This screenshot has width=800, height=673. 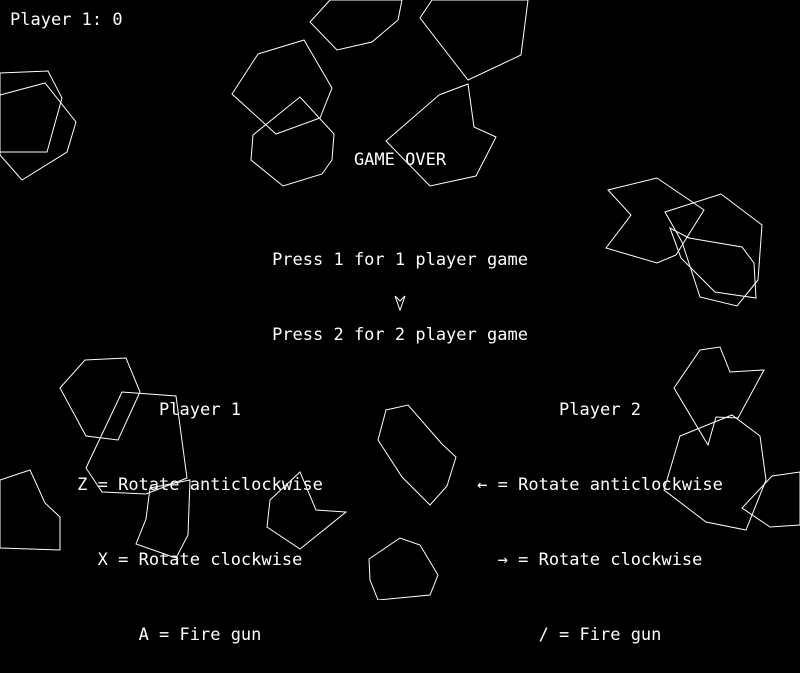 I want to click on player-2-control-rotate-anticlockwise: ← = Rotate anticlockwise, so click(x=600, y=485).